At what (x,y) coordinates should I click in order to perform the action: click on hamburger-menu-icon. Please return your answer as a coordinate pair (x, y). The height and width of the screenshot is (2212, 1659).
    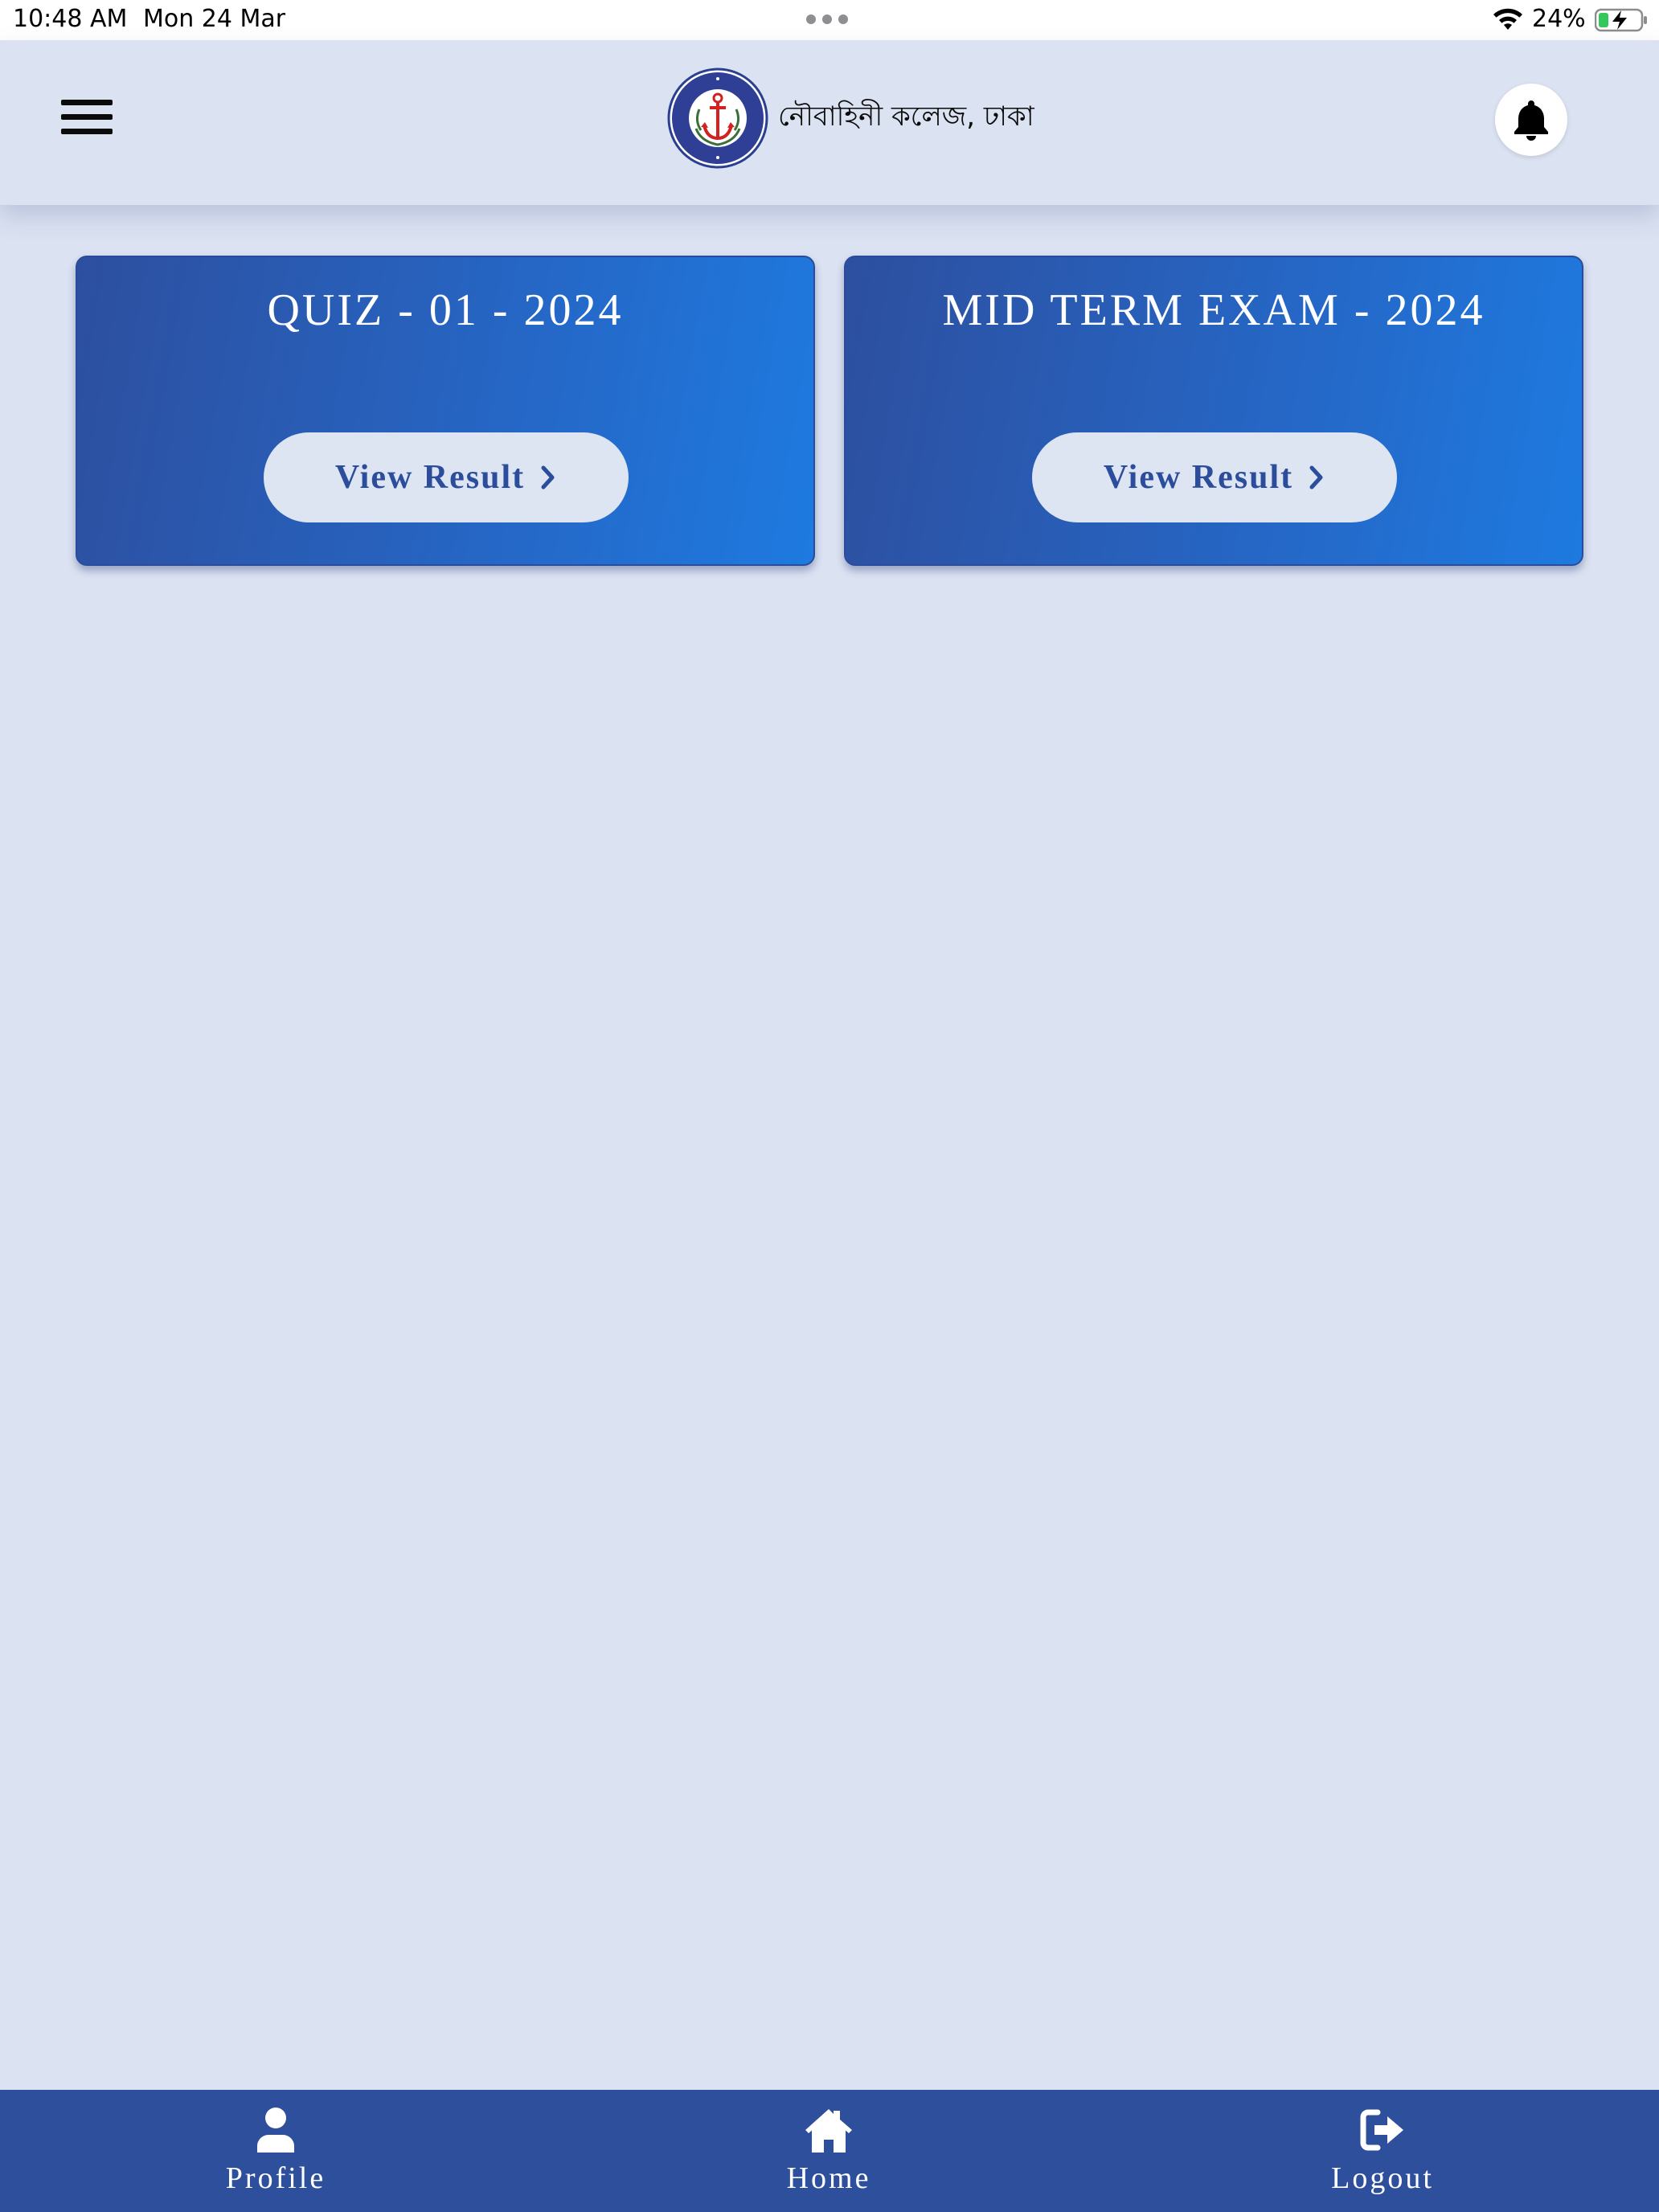
    Looking at the image, I should click on (86, 117).